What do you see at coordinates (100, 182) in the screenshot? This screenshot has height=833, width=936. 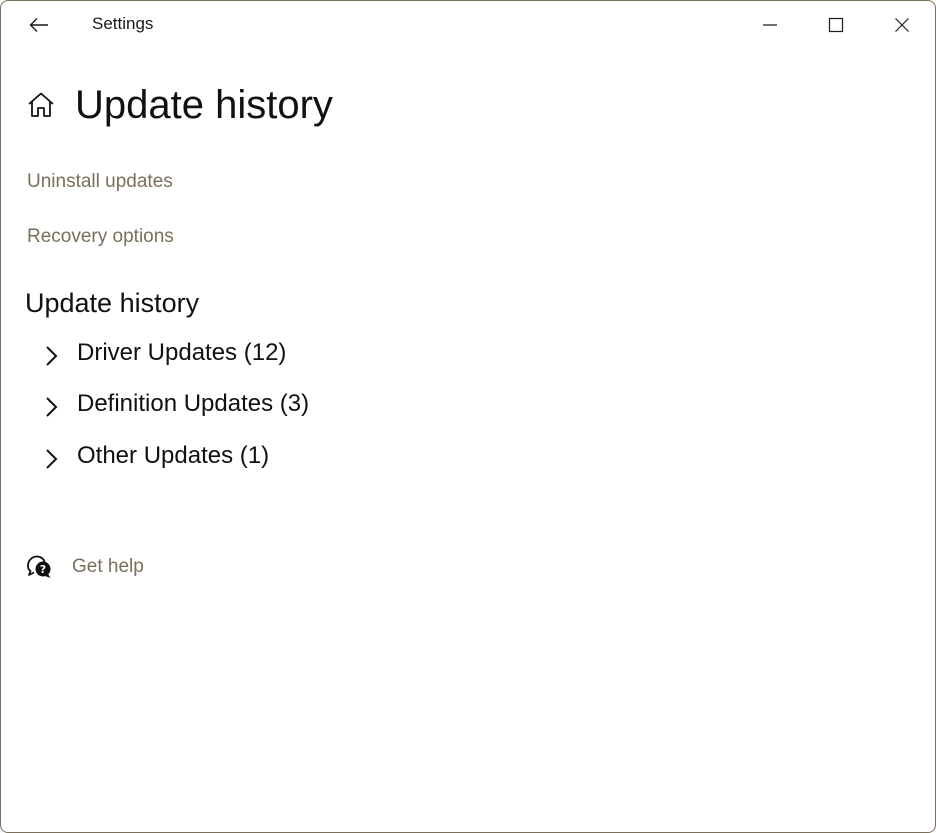 I see `uninstall-updates-link: Uninstall updates` at bounding box center [100, 182].